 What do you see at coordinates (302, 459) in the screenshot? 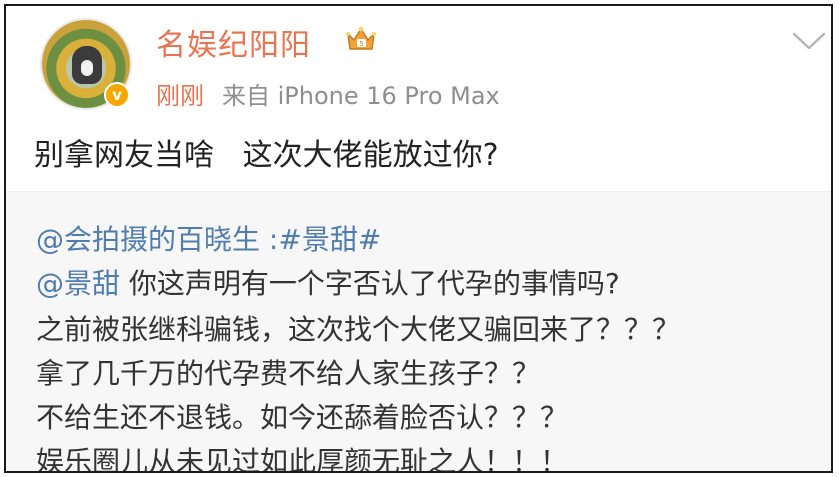
I see `repost-line-6: 娱乐圈儿从未见过如此厚颜无耻之人！！！` at bounding box center [302, 459].